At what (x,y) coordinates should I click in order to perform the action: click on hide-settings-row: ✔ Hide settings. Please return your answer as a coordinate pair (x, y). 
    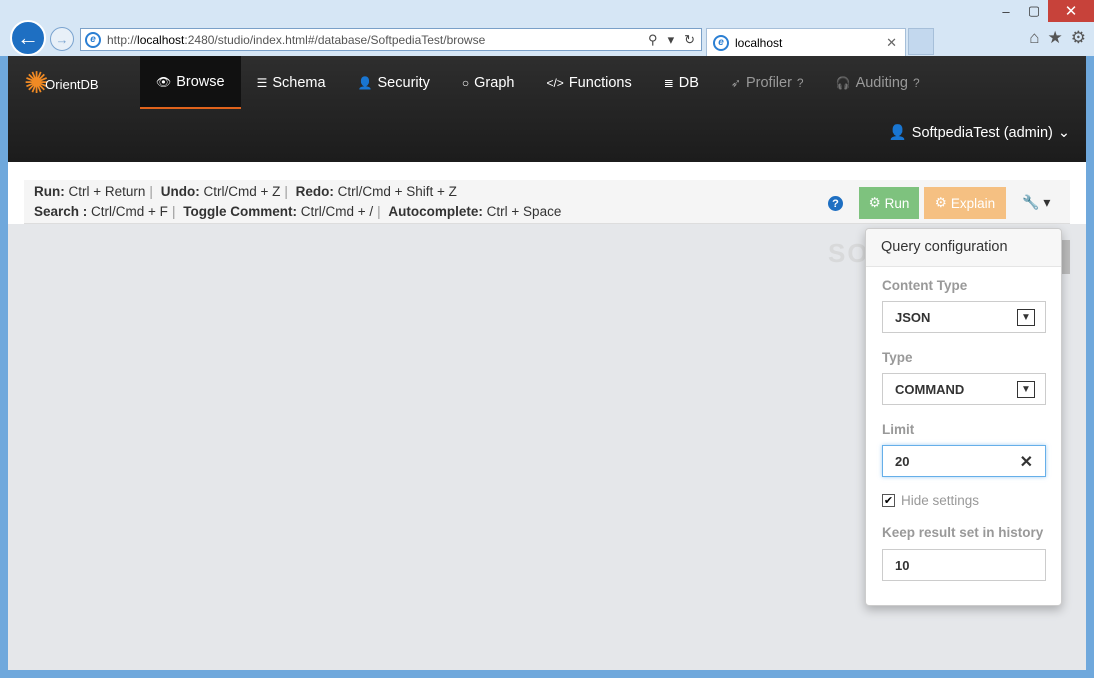
    Looking at the image, I should click on (930, 500).